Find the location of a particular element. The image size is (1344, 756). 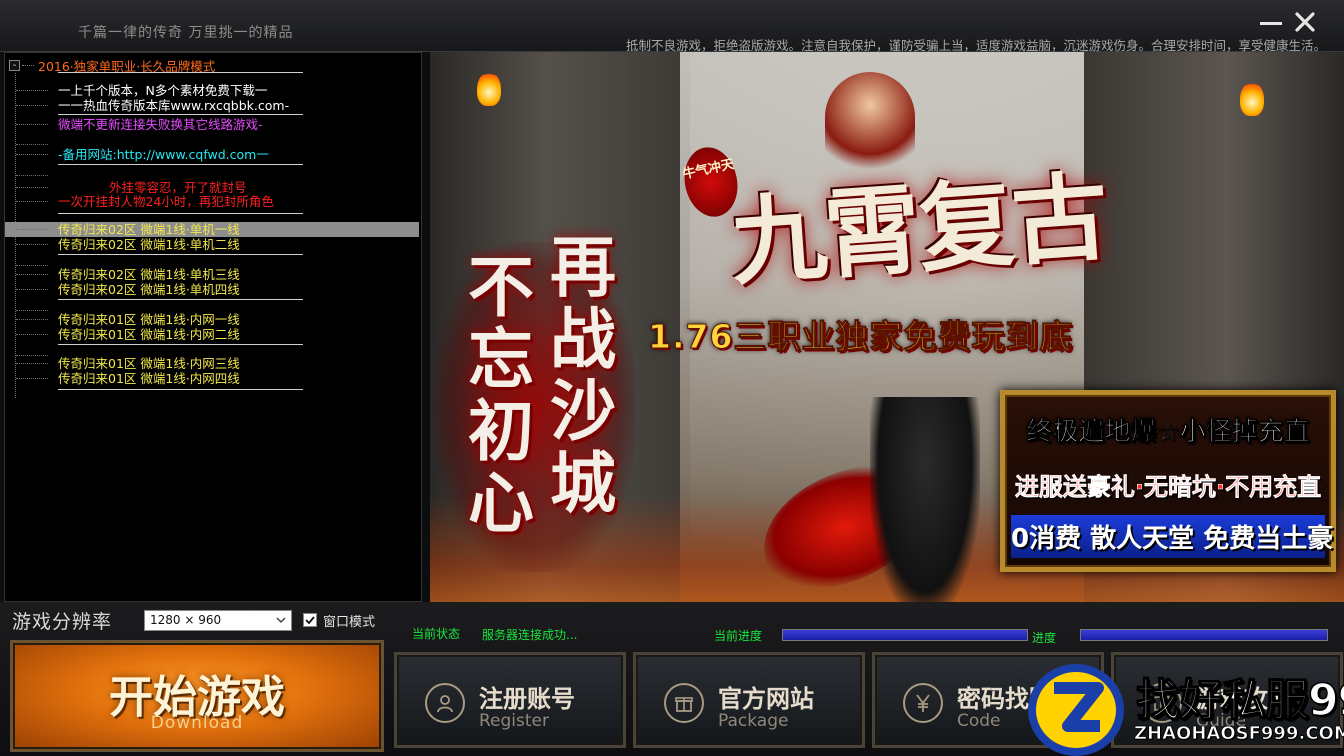

progress-label-total: 进度 is located at coordinates (1044, 638).